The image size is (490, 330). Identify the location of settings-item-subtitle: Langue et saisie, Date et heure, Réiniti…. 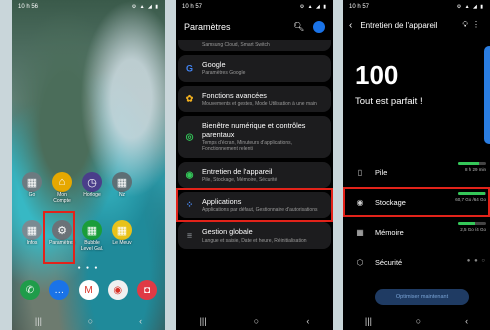
(254, 240).